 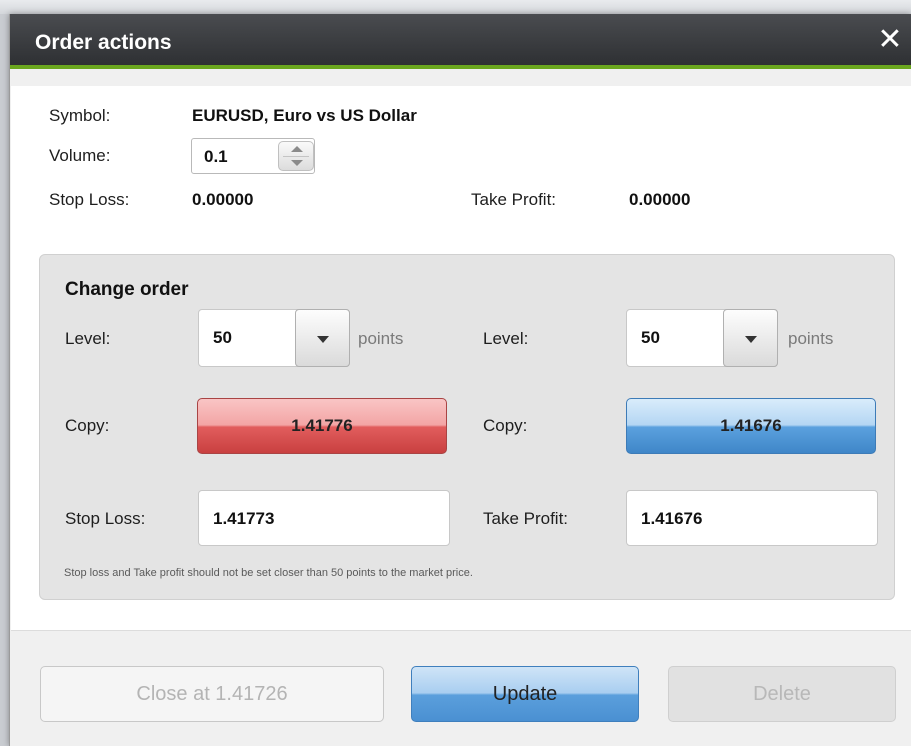 What do you see at coordinates (461, 630) in the screenshot?
I see `footer-divider` at bounding box center [461, 630].